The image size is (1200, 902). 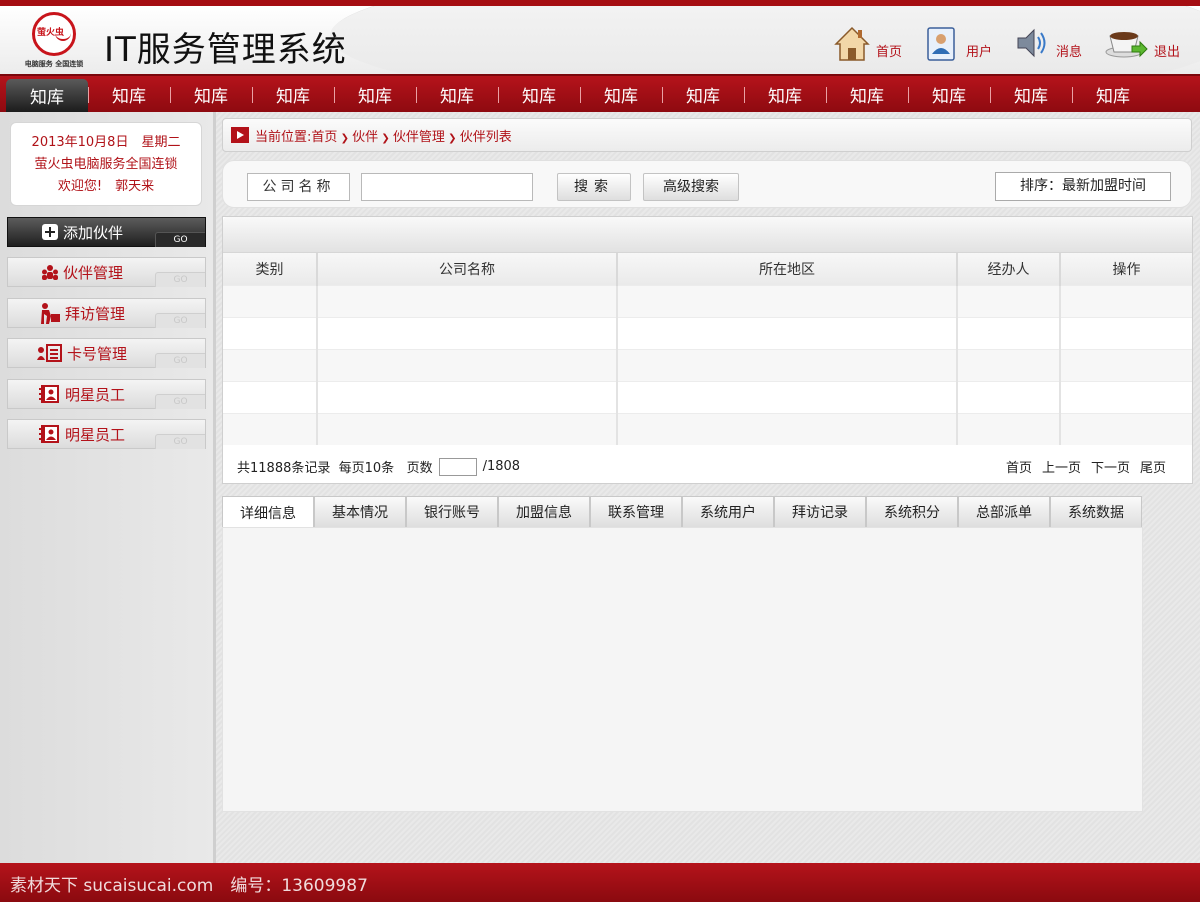 I want to click on first-page-link: 首页, so click(x=1019, y=466).